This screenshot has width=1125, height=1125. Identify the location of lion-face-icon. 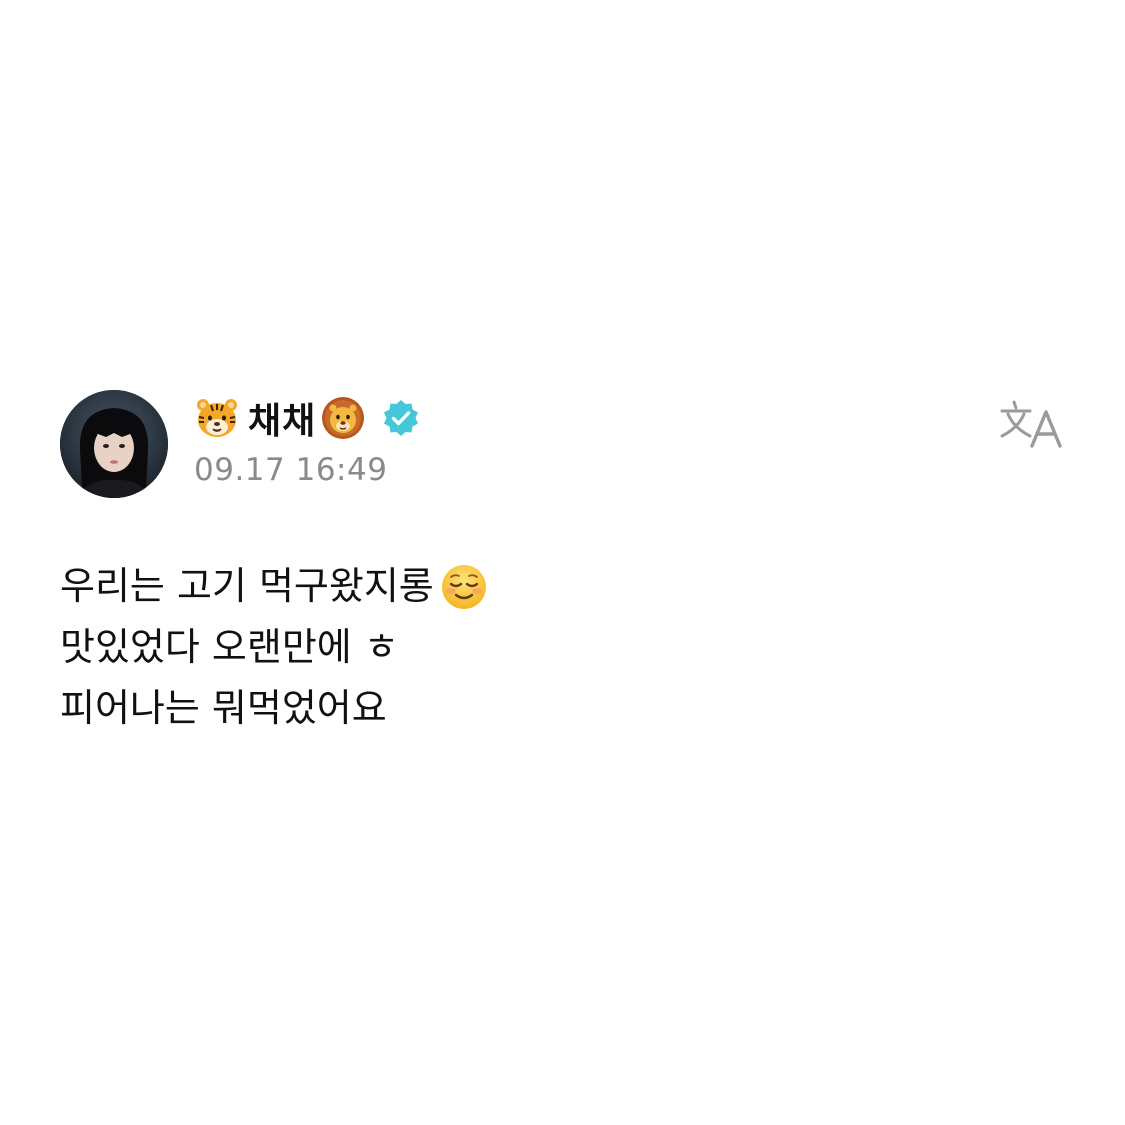
(343, 418).